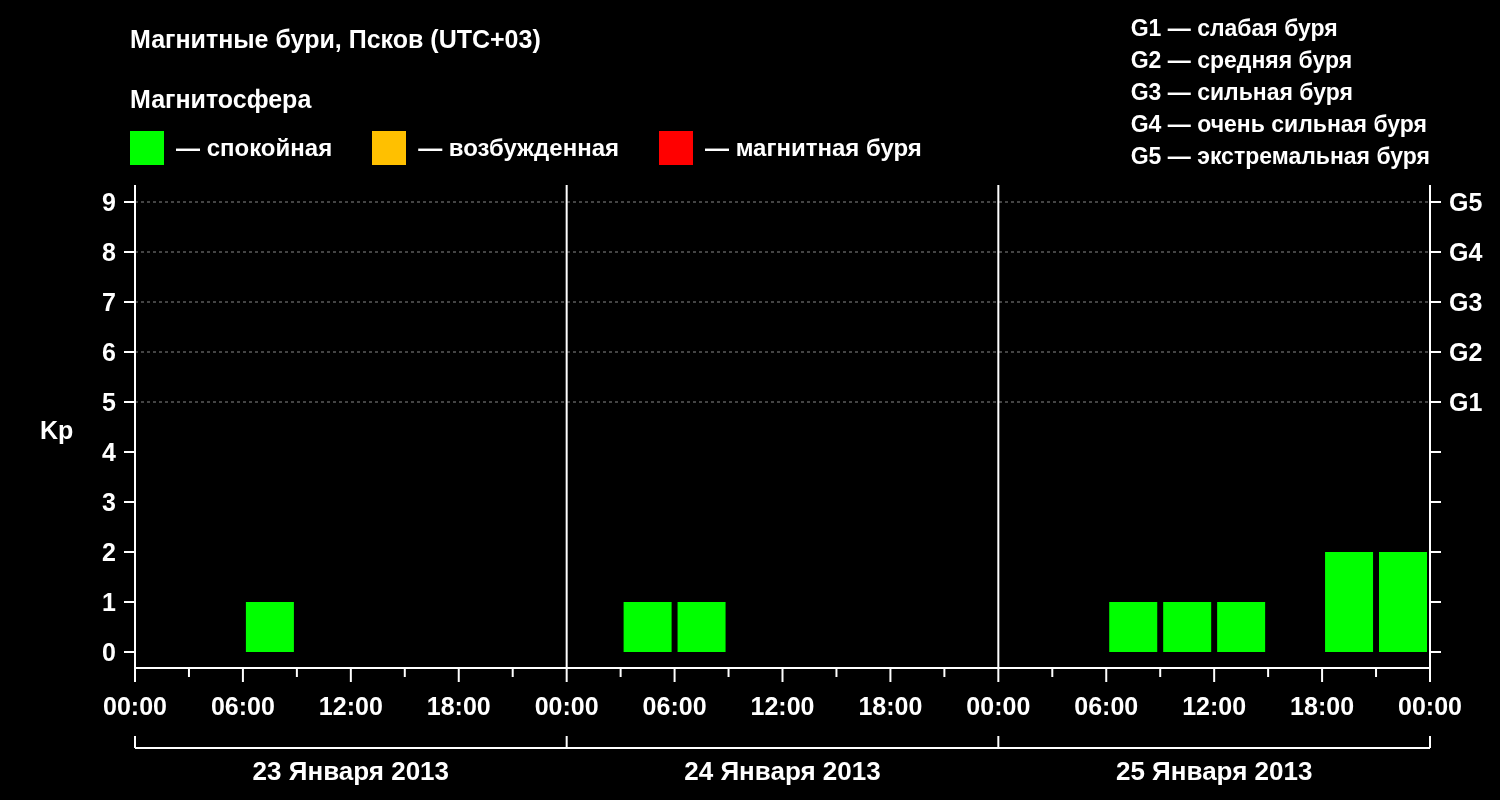 The height and width of the screenshot is (800, 1500). I want to click on storm-level-label: G5, so click(1466, 202).